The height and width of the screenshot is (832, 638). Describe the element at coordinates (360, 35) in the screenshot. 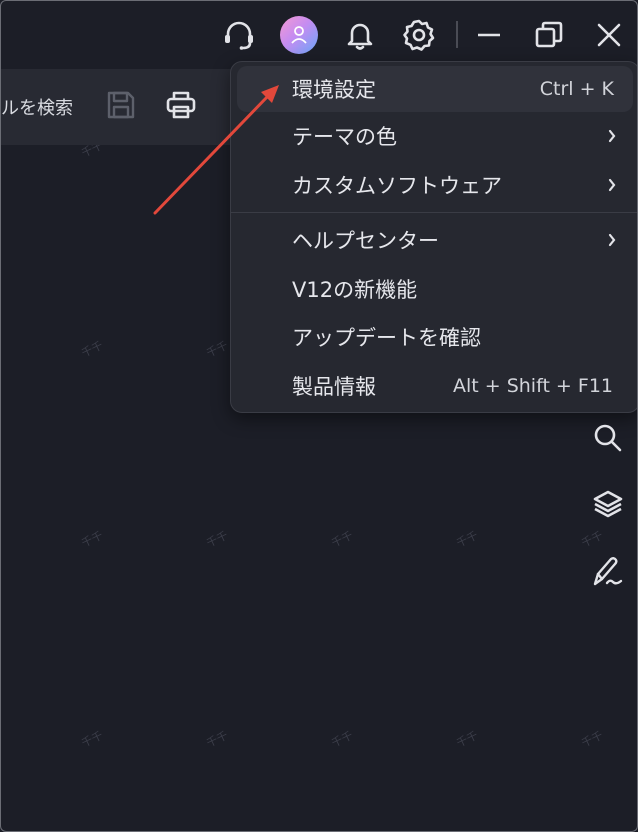

I see `bell-icon` at that location.